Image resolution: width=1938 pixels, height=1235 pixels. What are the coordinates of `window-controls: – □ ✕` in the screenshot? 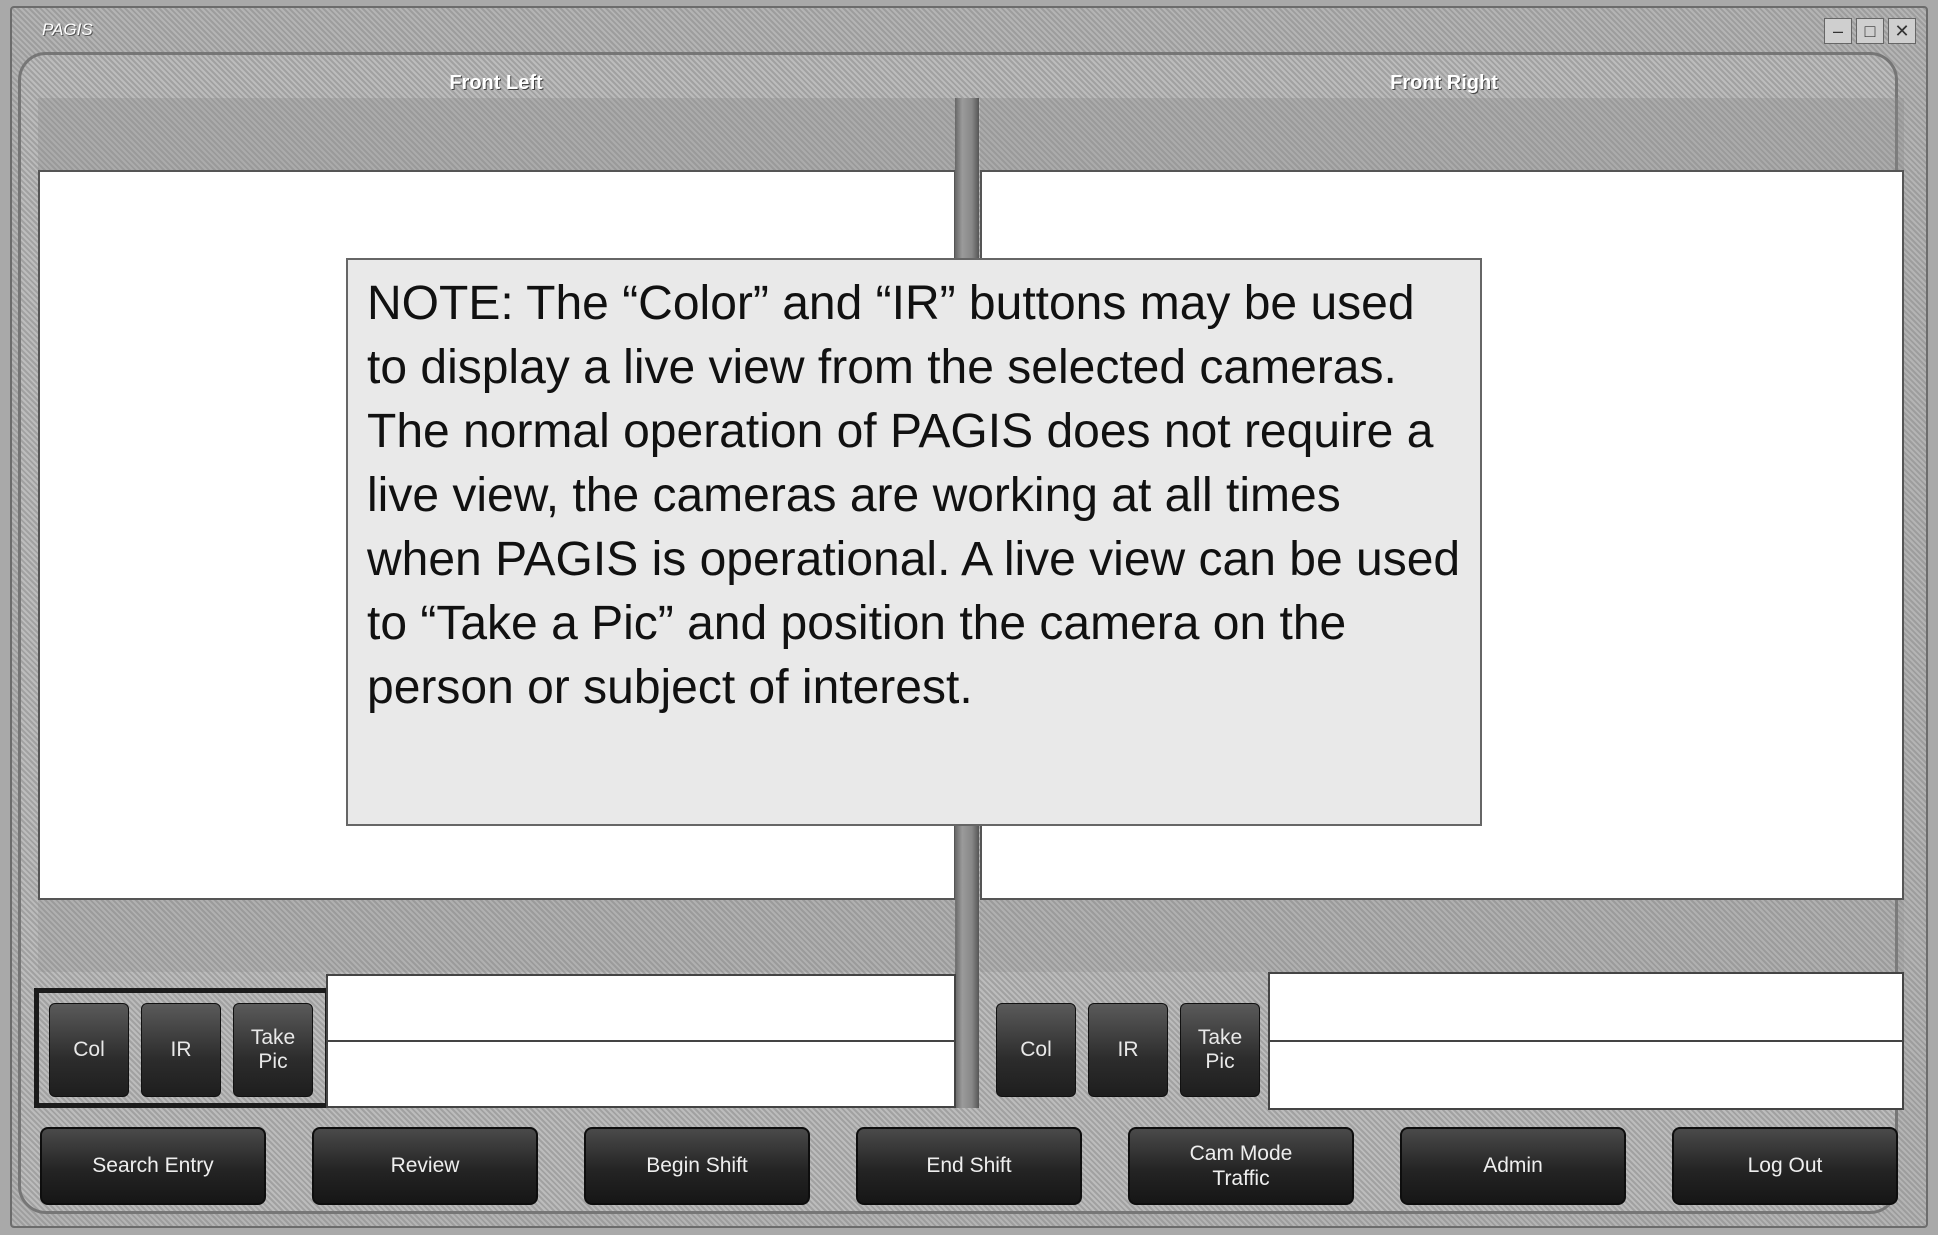 It's located at (1870, 31).